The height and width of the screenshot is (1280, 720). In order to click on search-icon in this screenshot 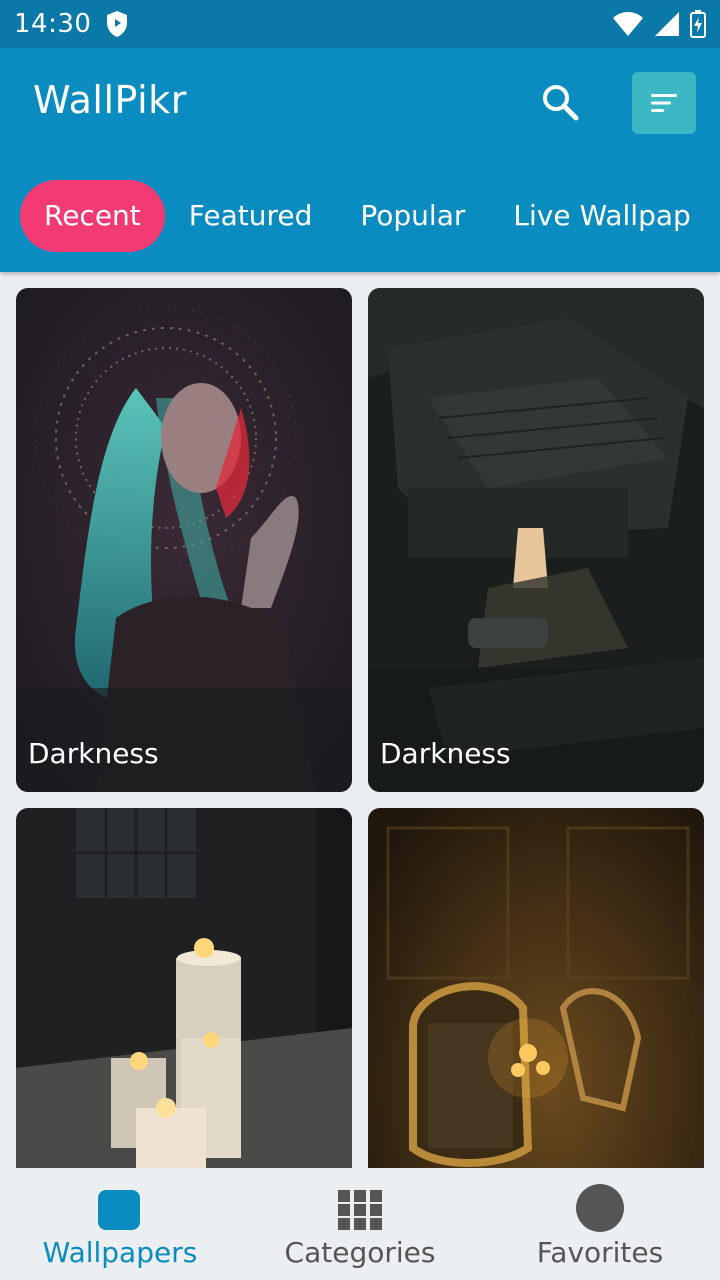, I will do `click(561, 103)`.